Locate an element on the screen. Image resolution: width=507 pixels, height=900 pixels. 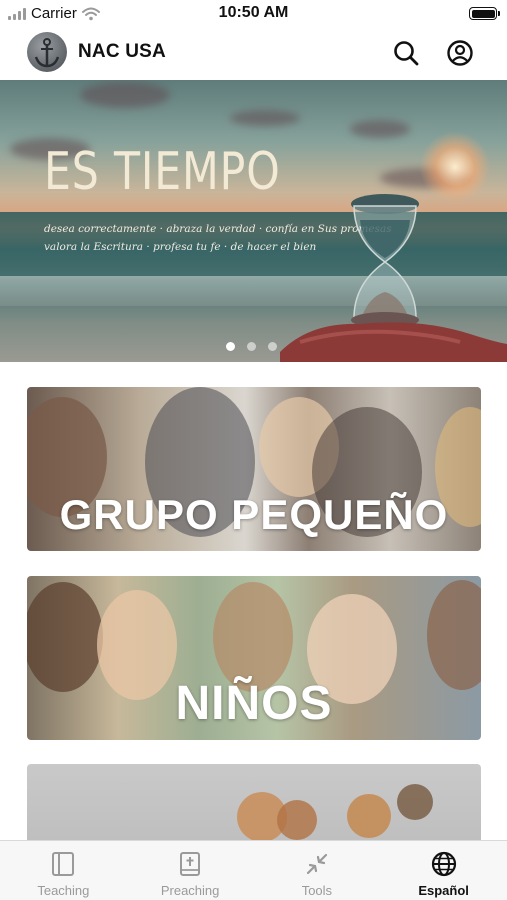
account-icon is located at coordinates (460, 53).